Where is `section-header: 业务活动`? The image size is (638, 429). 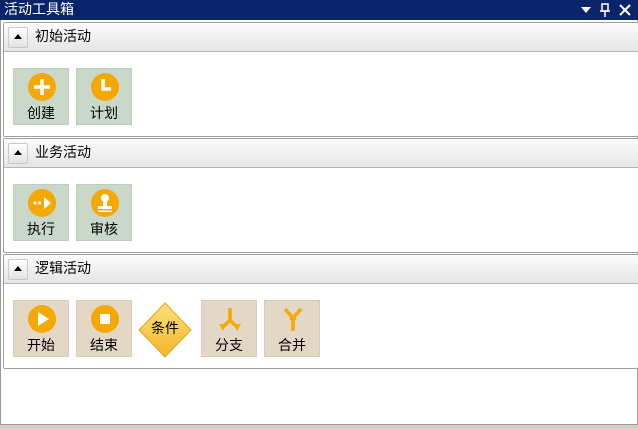 section-header: 业务活动 is located at coordinates (321, 153).